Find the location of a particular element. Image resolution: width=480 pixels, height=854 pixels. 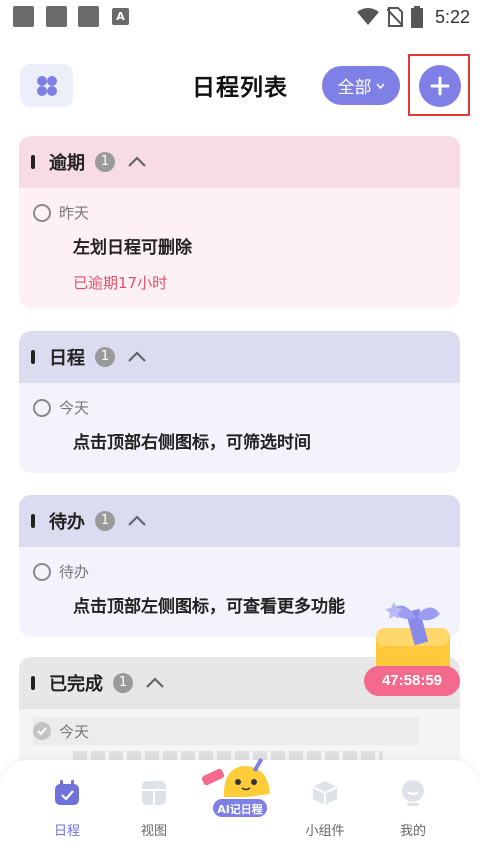

no-sim-icon is located at coordinates (394, 17).